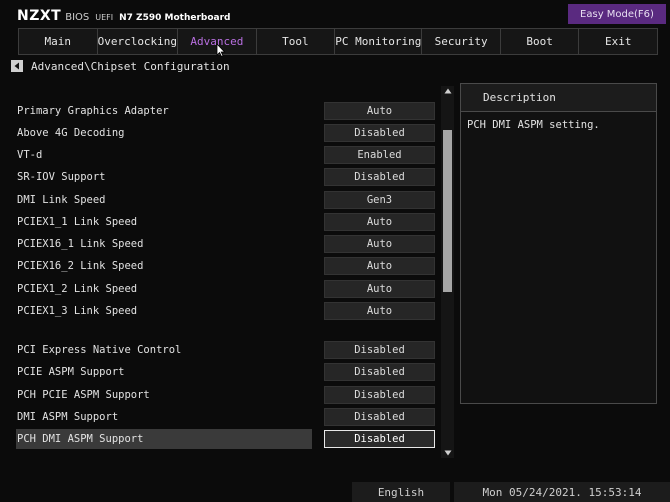 This screenshot has width=670, height=502. I want to click on setting-label: Above 4G Decoding, so click(71, 133).